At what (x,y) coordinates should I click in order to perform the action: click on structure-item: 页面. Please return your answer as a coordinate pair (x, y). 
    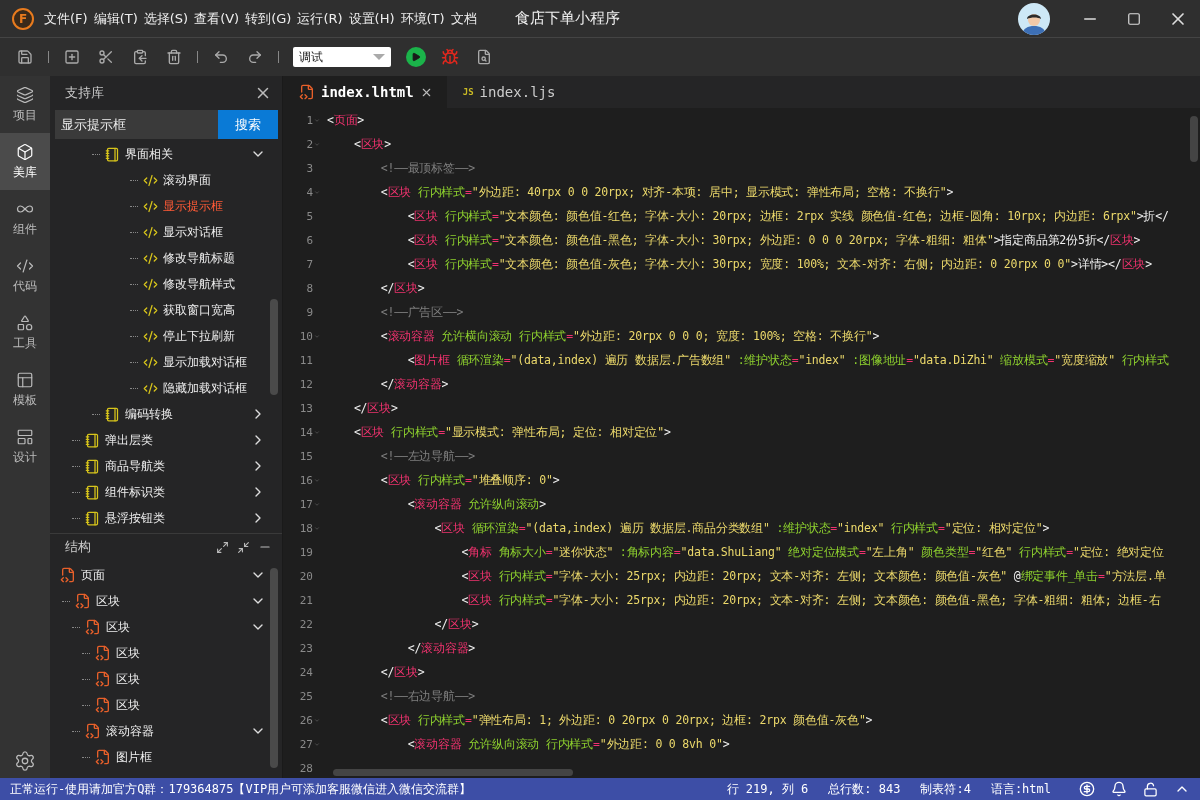
    Looking at the image, I should click on (163, 575).